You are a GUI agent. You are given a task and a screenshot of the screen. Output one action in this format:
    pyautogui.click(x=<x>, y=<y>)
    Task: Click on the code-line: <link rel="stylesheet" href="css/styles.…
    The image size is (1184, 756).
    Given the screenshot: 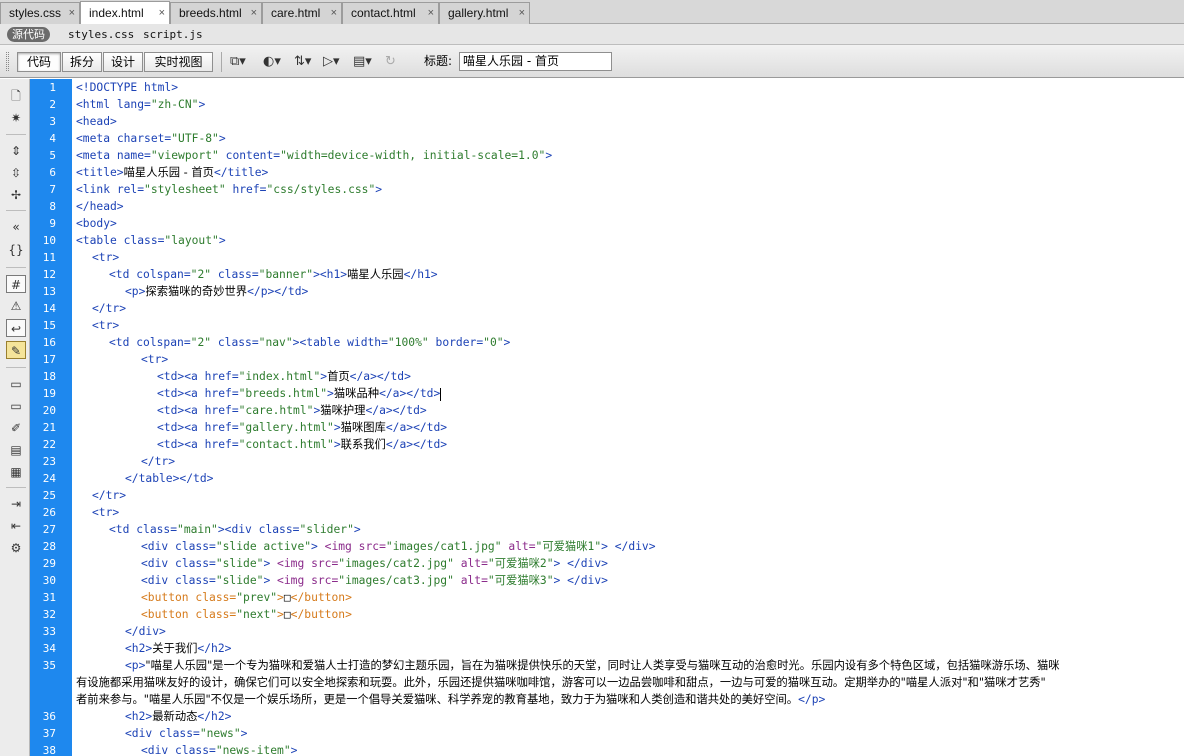 What is the action you would take?
    pyautogui.click(x=229, y=189)
    